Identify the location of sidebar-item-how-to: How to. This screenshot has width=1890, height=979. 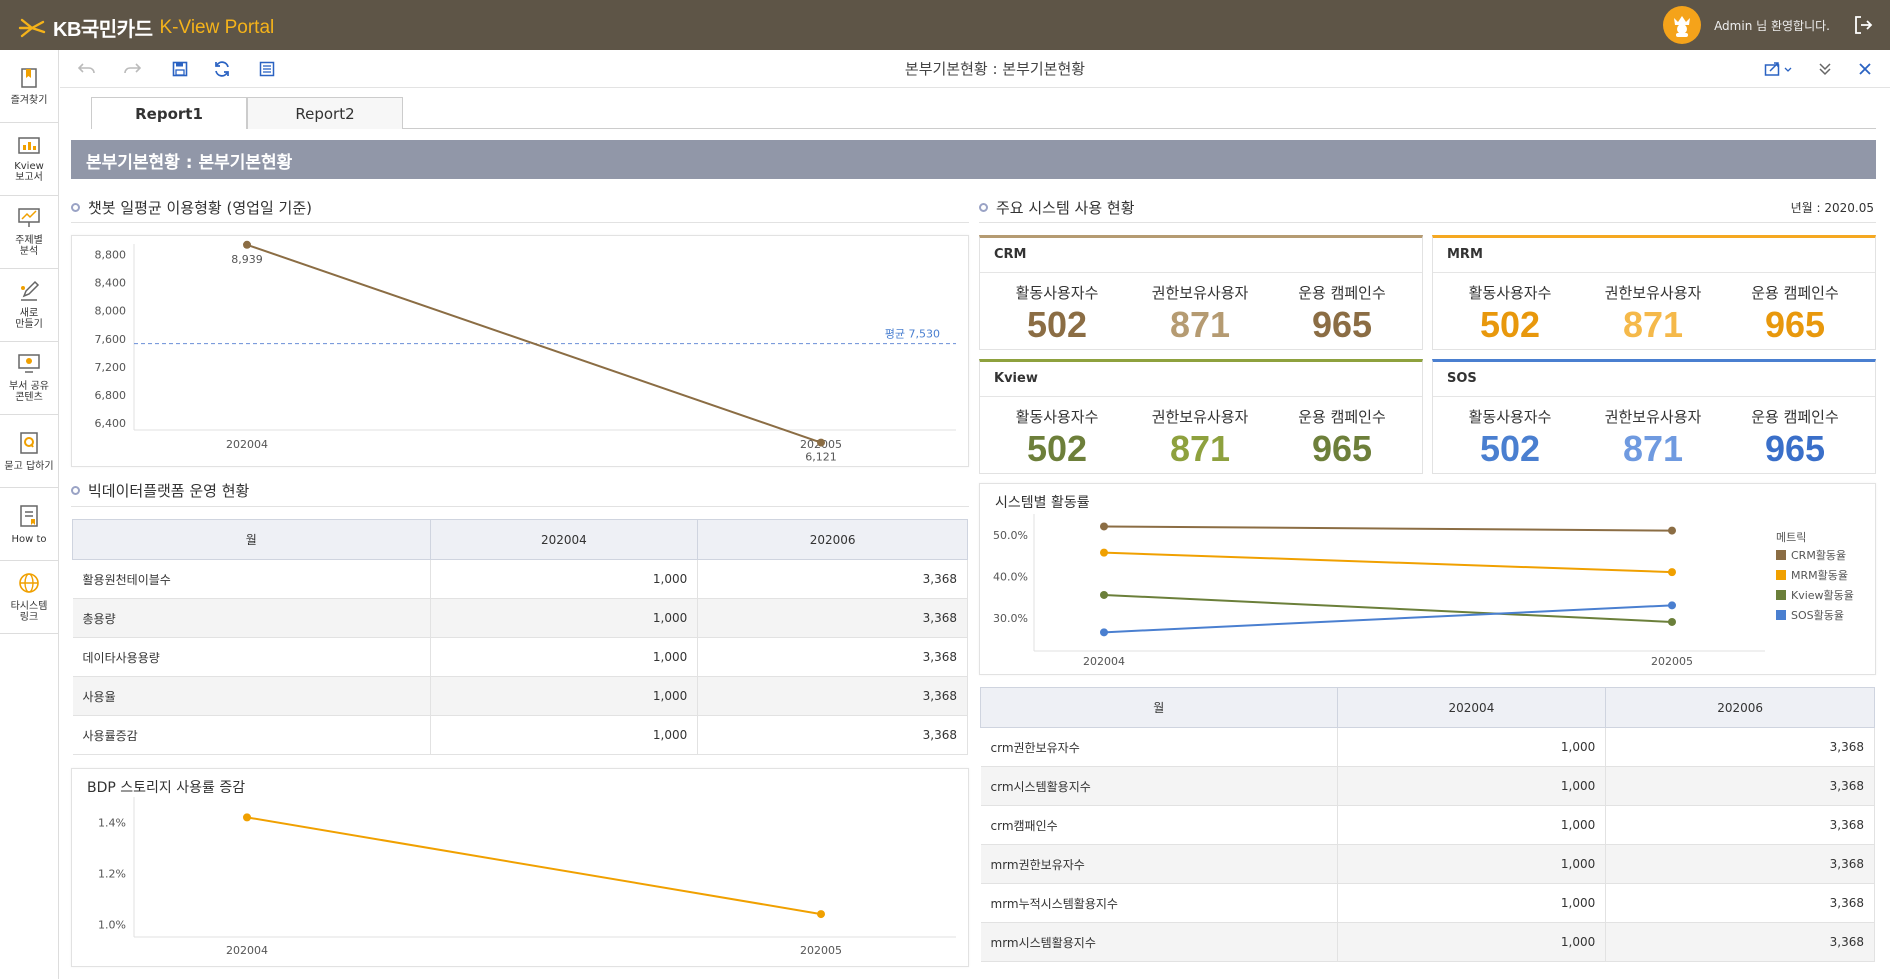
(29, 524).